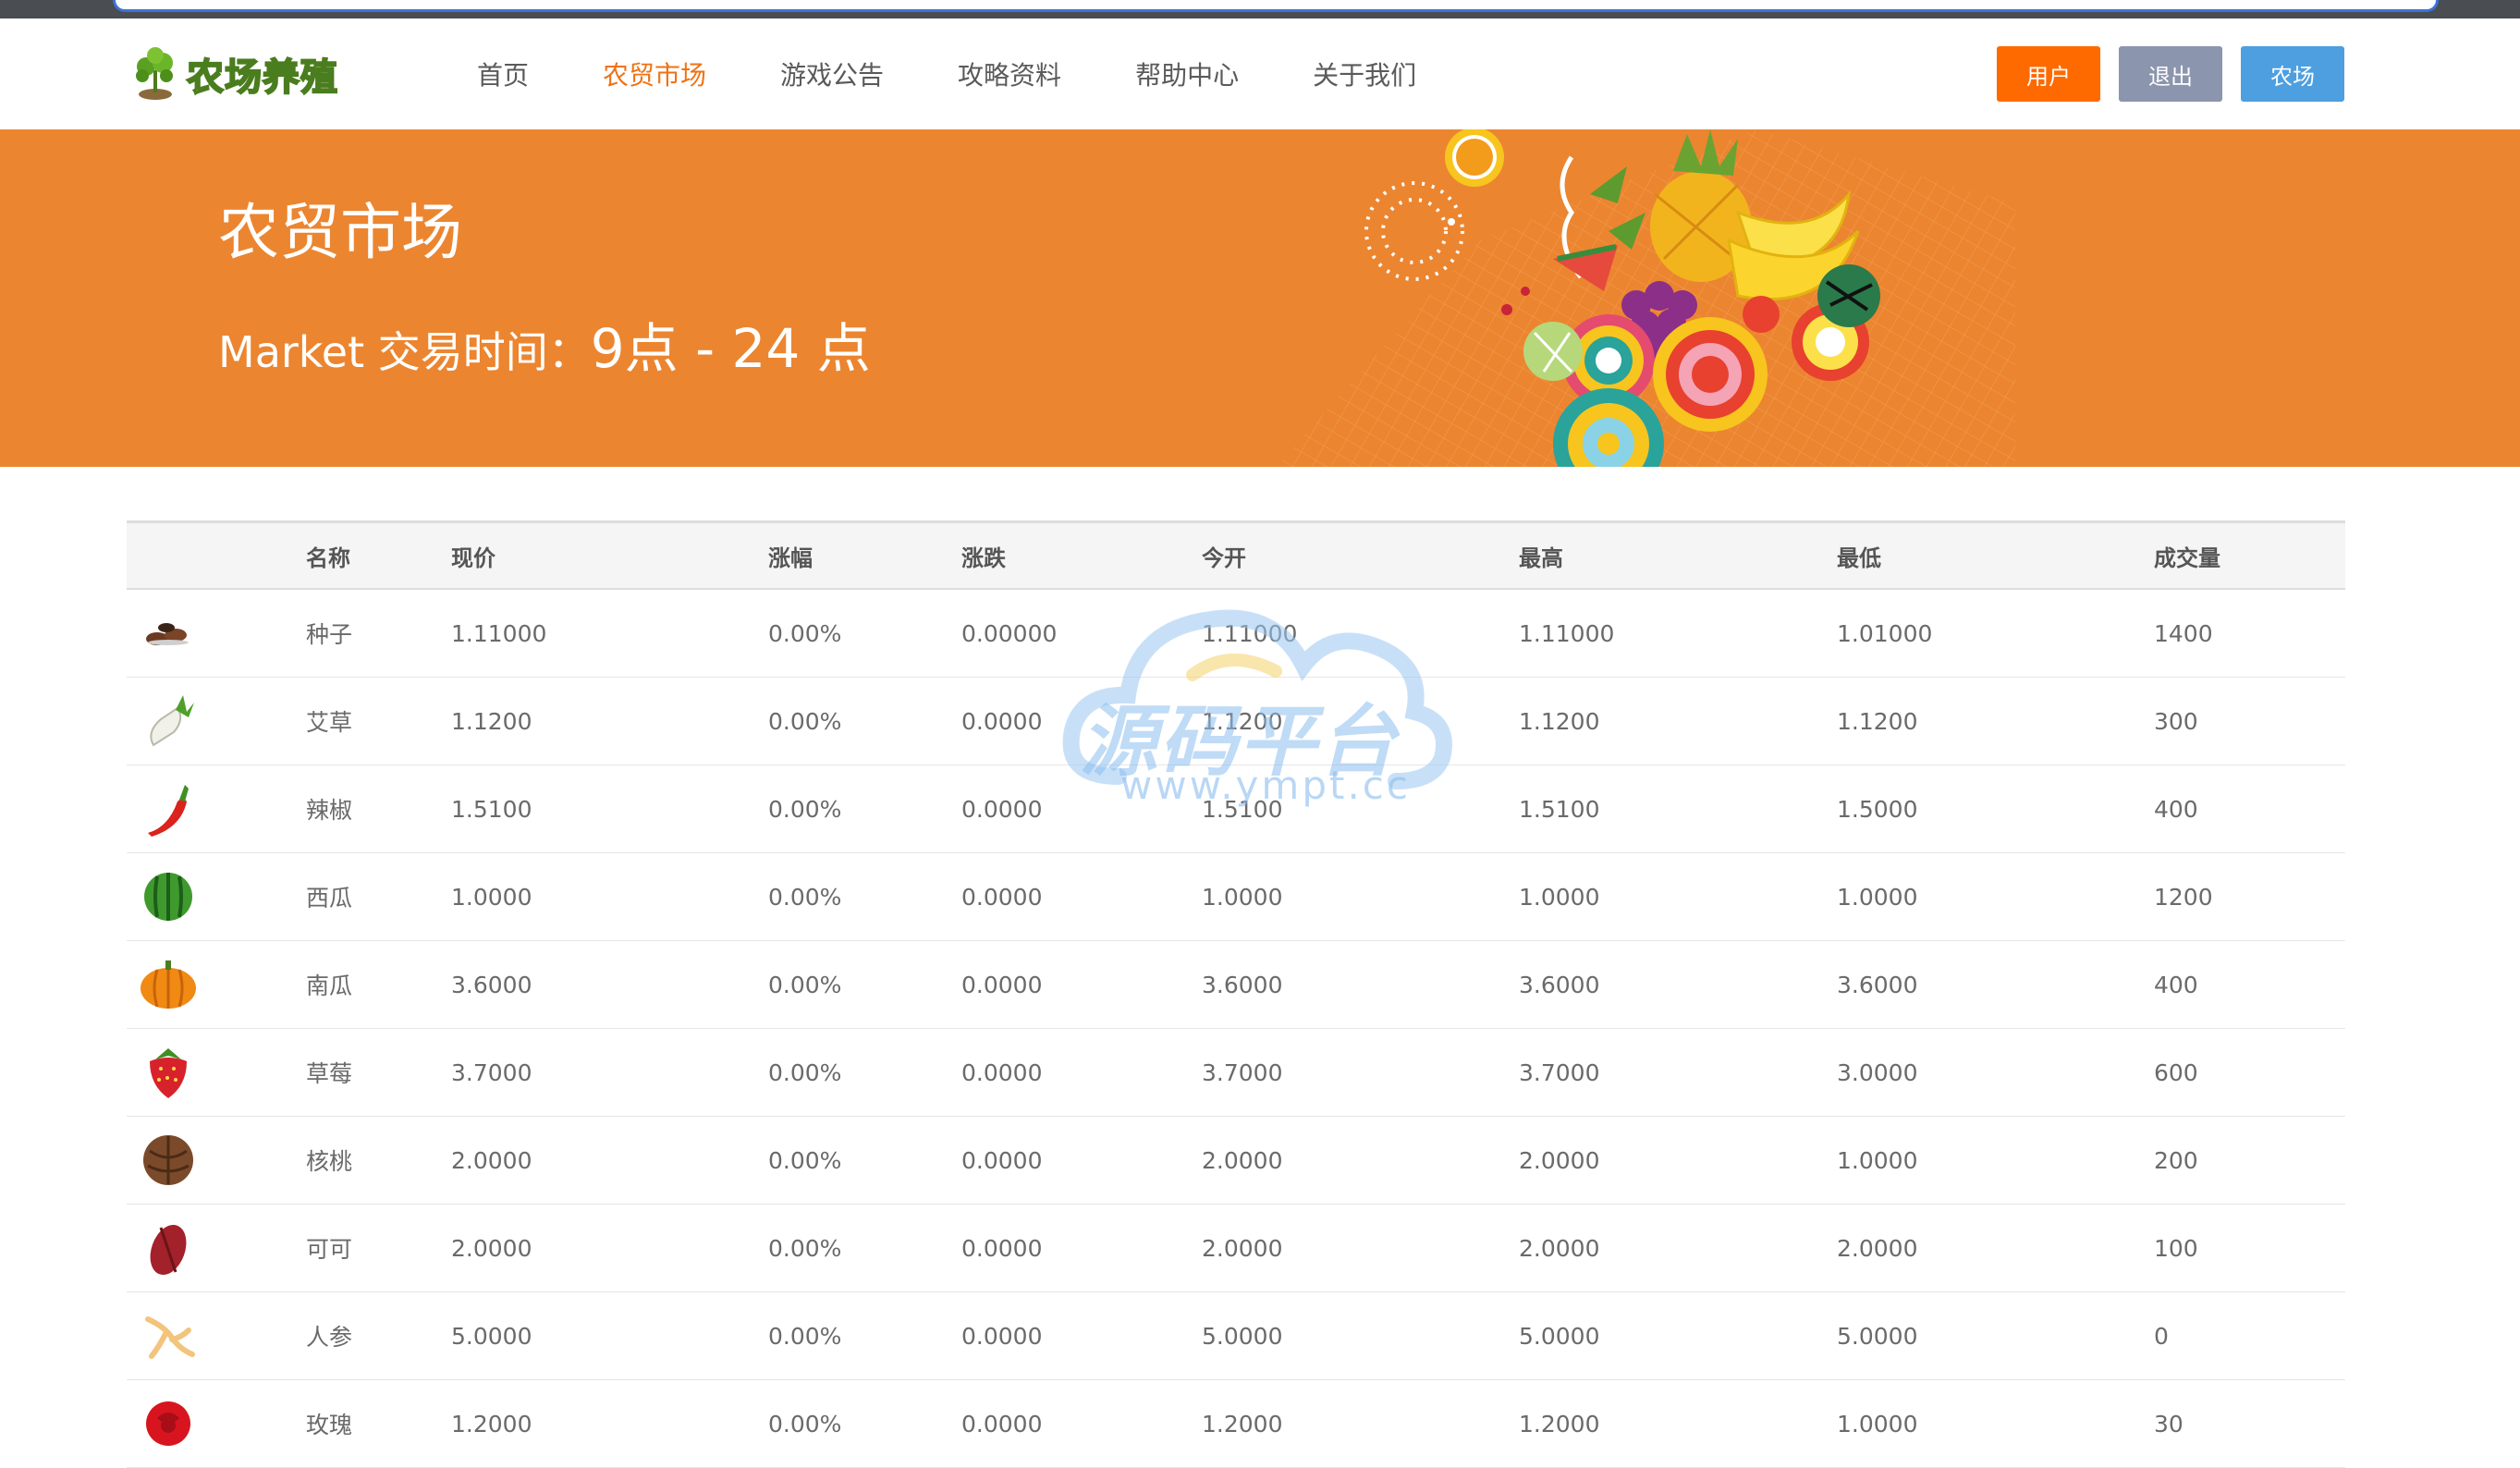  I want to click on header-change: 涨幅, so click(790, 557).